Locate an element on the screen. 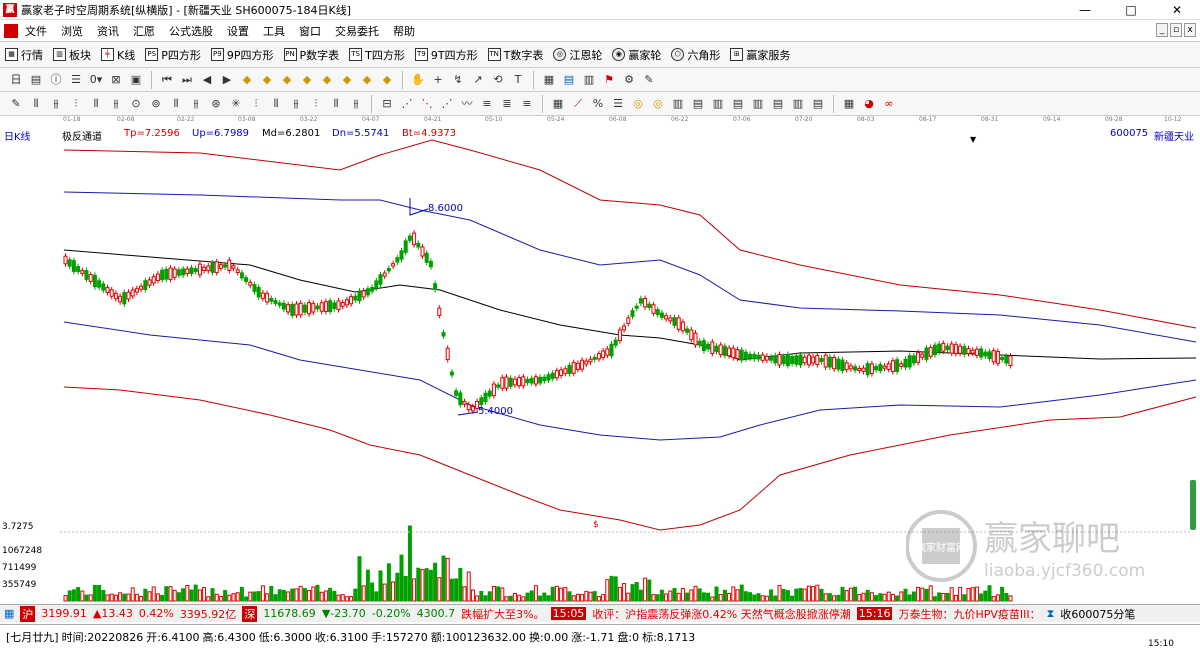 This screenshot has height=649, width=1200. sheet-icon: ▤ is located at coordinates (569, 80).